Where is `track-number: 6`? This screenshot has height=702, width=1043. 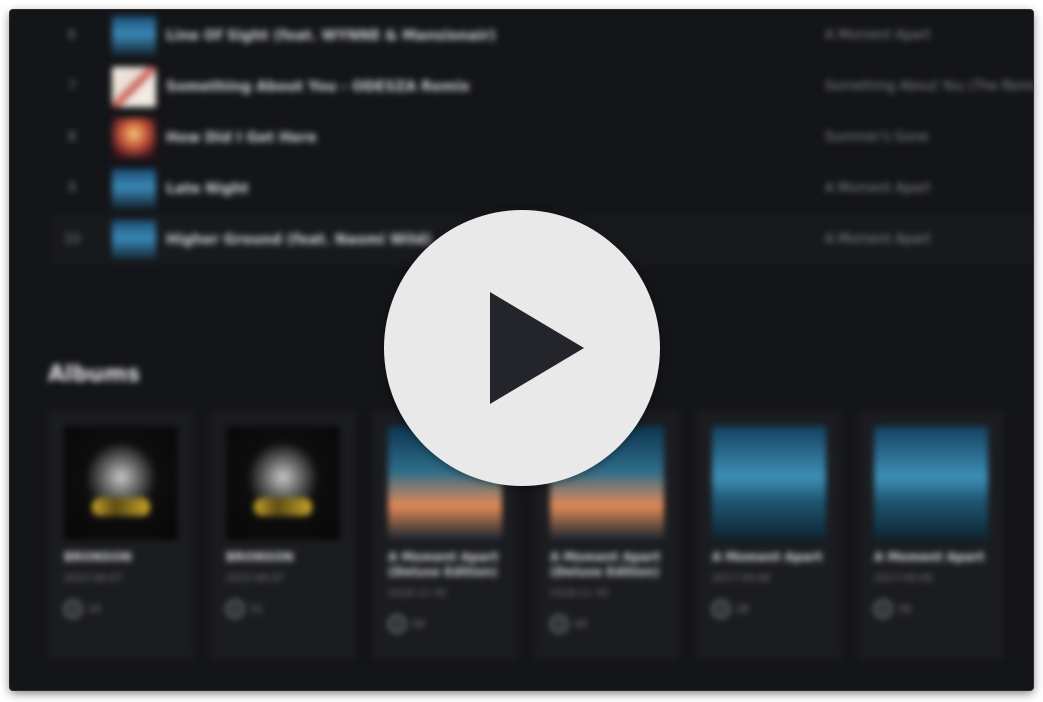
track-number: 6 is located at coordinates (72, 35).